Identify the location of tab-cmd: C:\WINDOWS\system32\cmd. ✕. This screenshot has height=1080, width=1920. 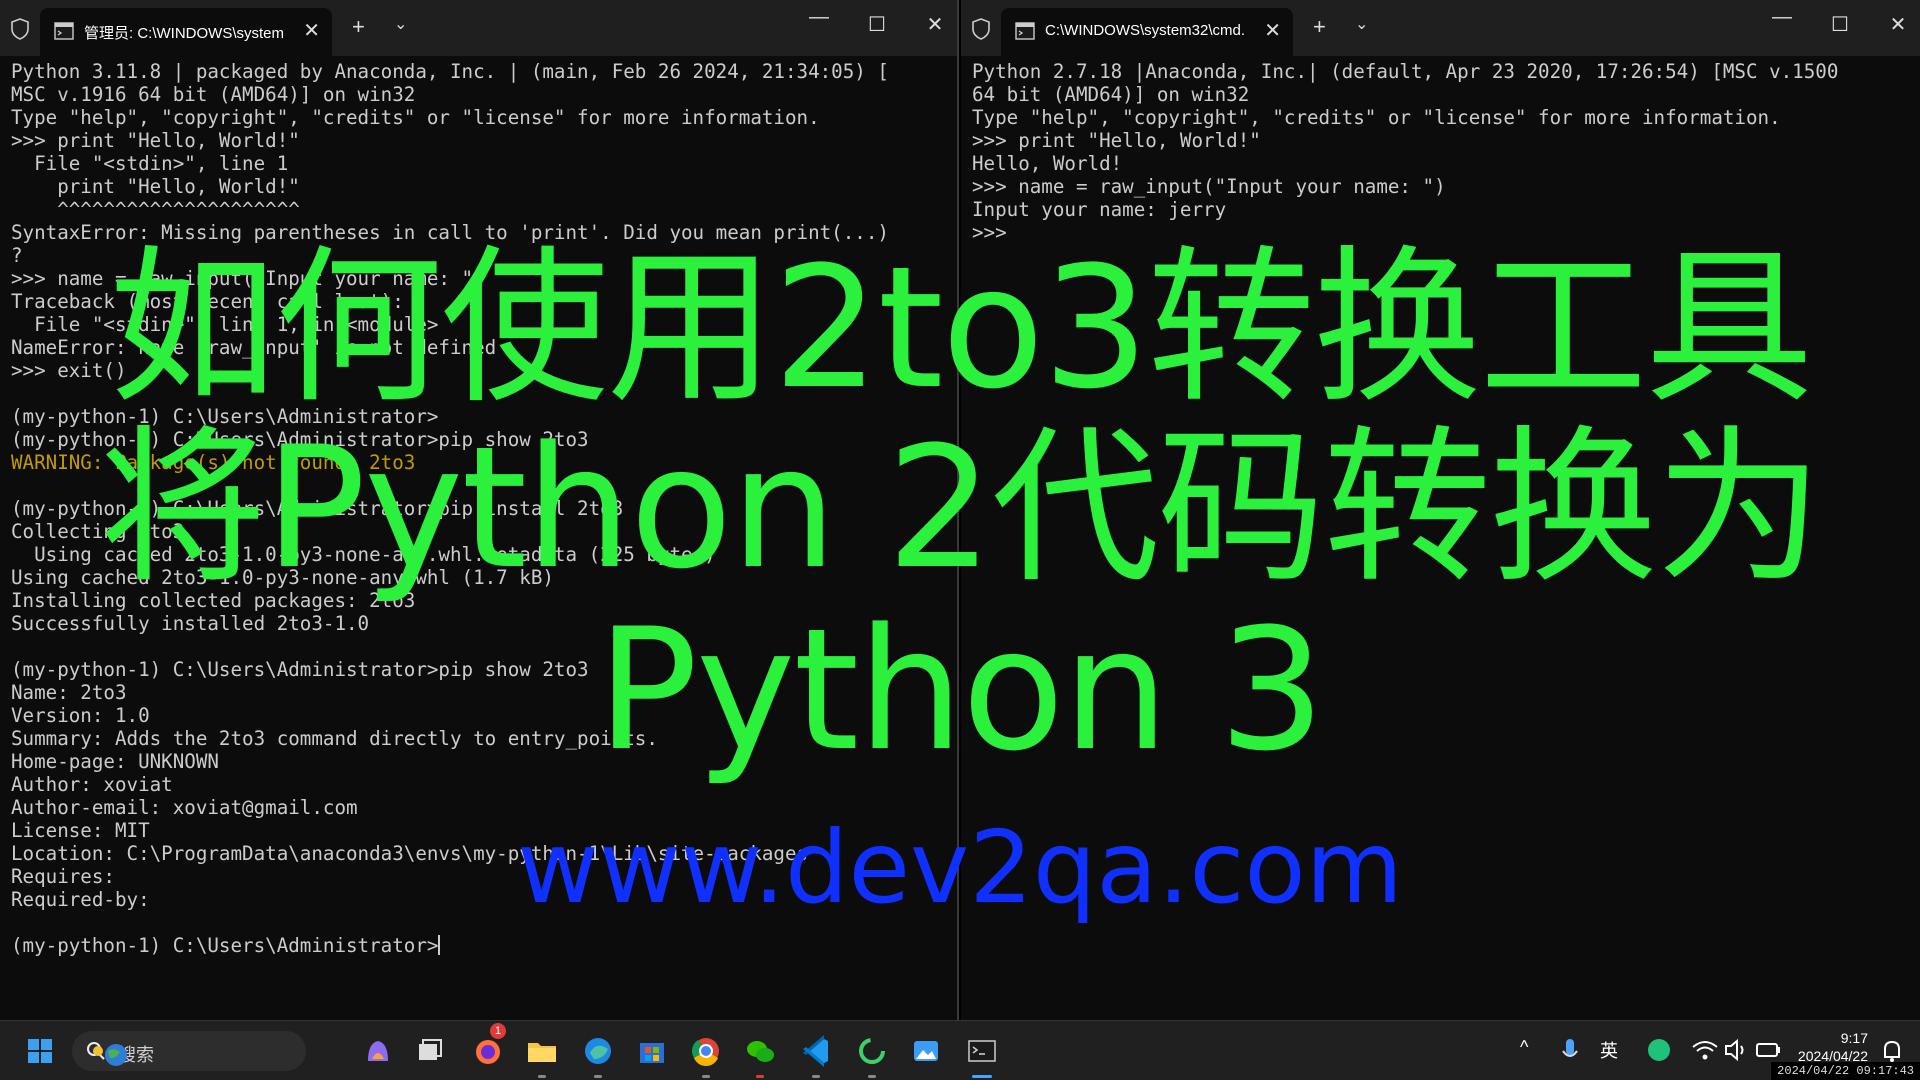
(1147, 32).